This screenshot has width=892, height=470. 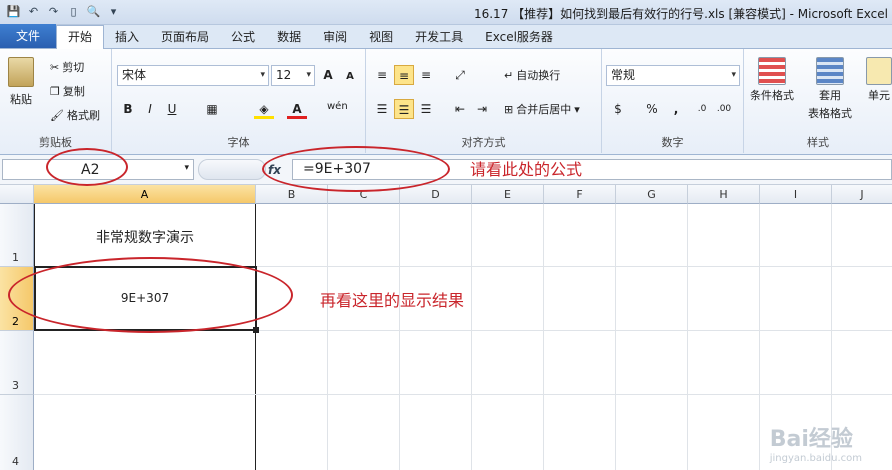 I want to click on column-header-j: J, so click(x=862, y=194).